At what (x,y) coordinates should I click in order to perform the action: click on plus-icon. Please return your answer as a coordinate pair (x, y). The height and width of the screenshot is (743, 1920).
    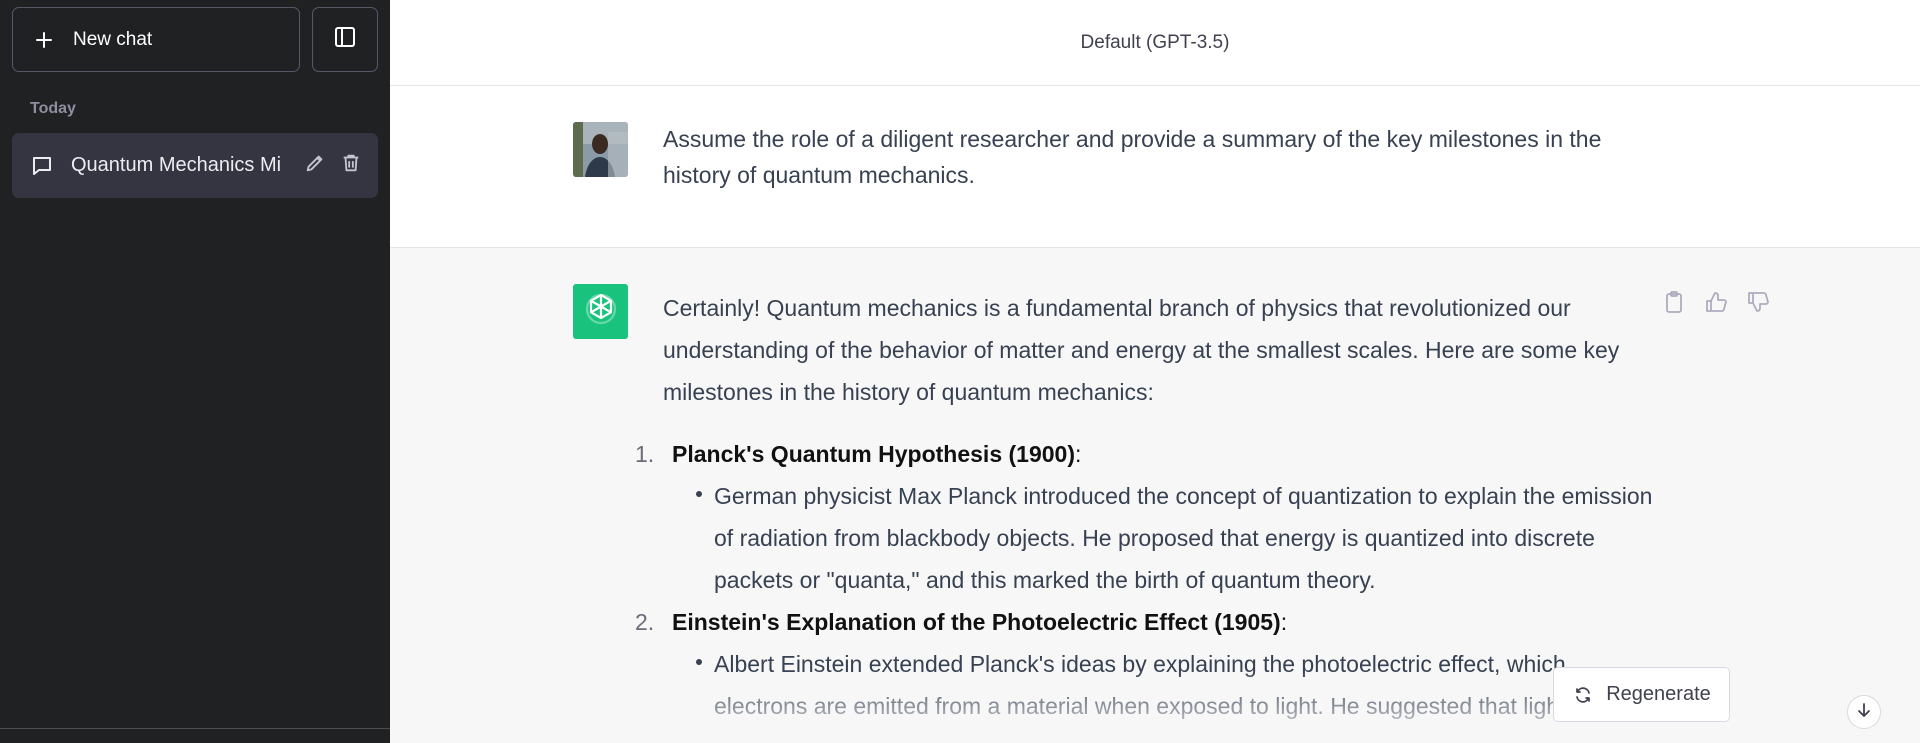
    Looking at the image, I should click on (44, 40).